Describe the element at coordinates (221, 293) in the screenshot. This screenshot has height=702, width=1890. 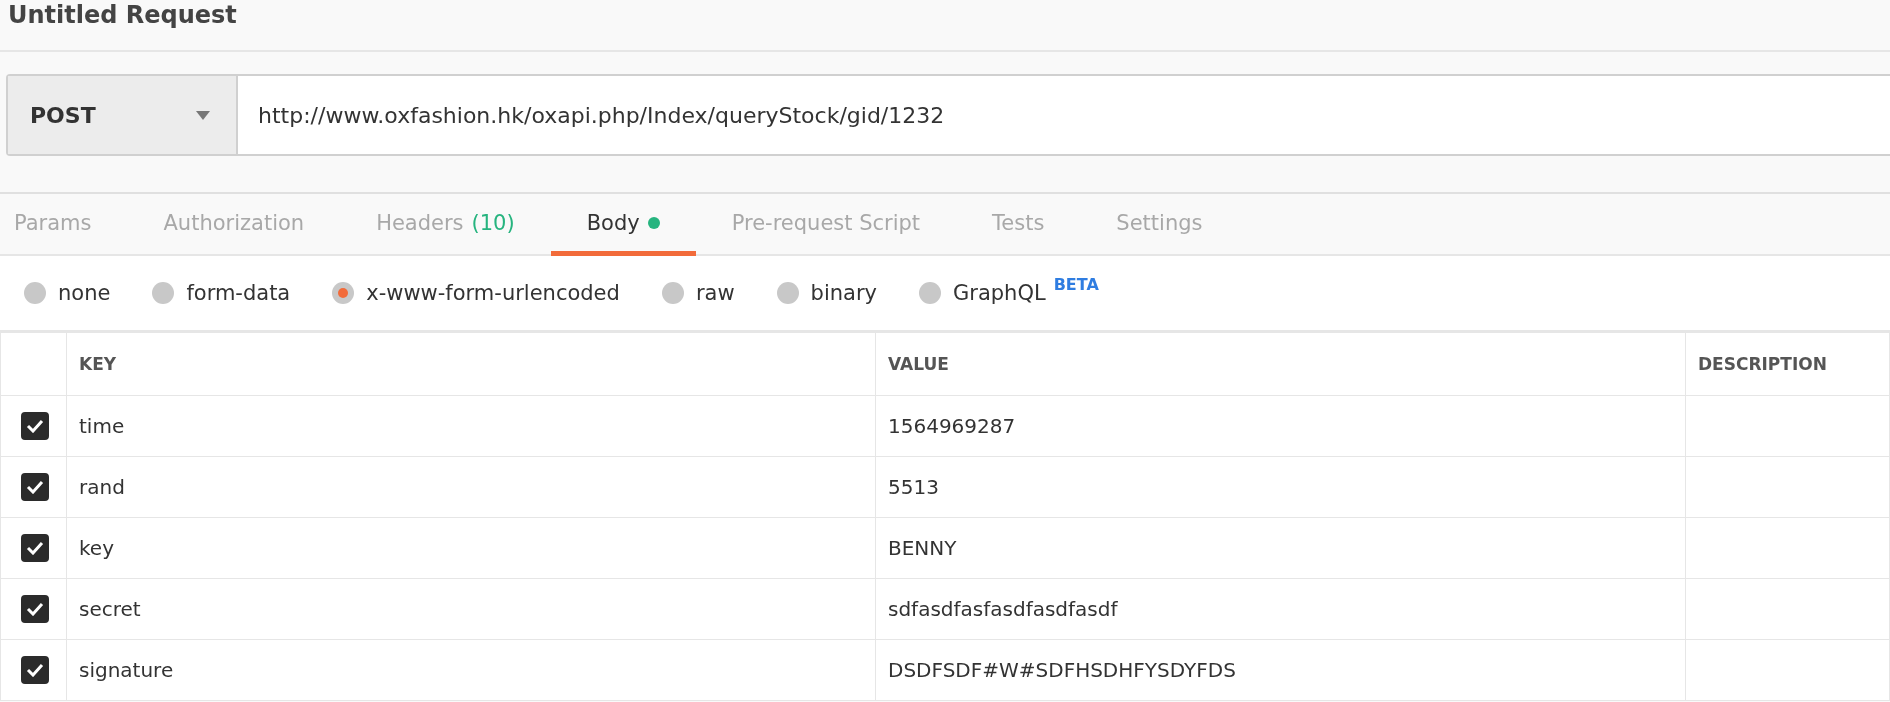
I see `radio-option: form-data` at that location.